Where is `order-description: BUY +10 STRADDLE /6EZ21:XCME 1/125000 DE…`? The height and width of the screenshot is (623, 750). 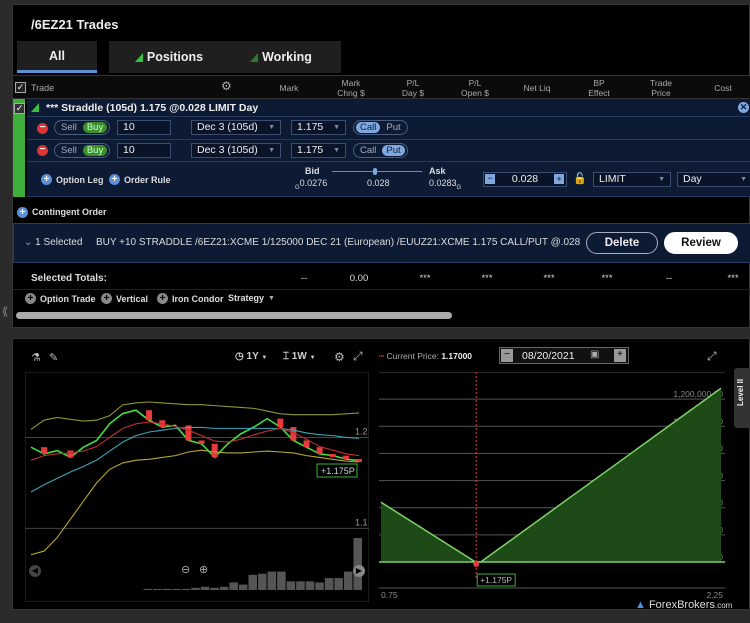
order-description: BUY +10 STRADDLE /6EZ21:XCME 1/125000 DE… is located at coordinates (339, 242).